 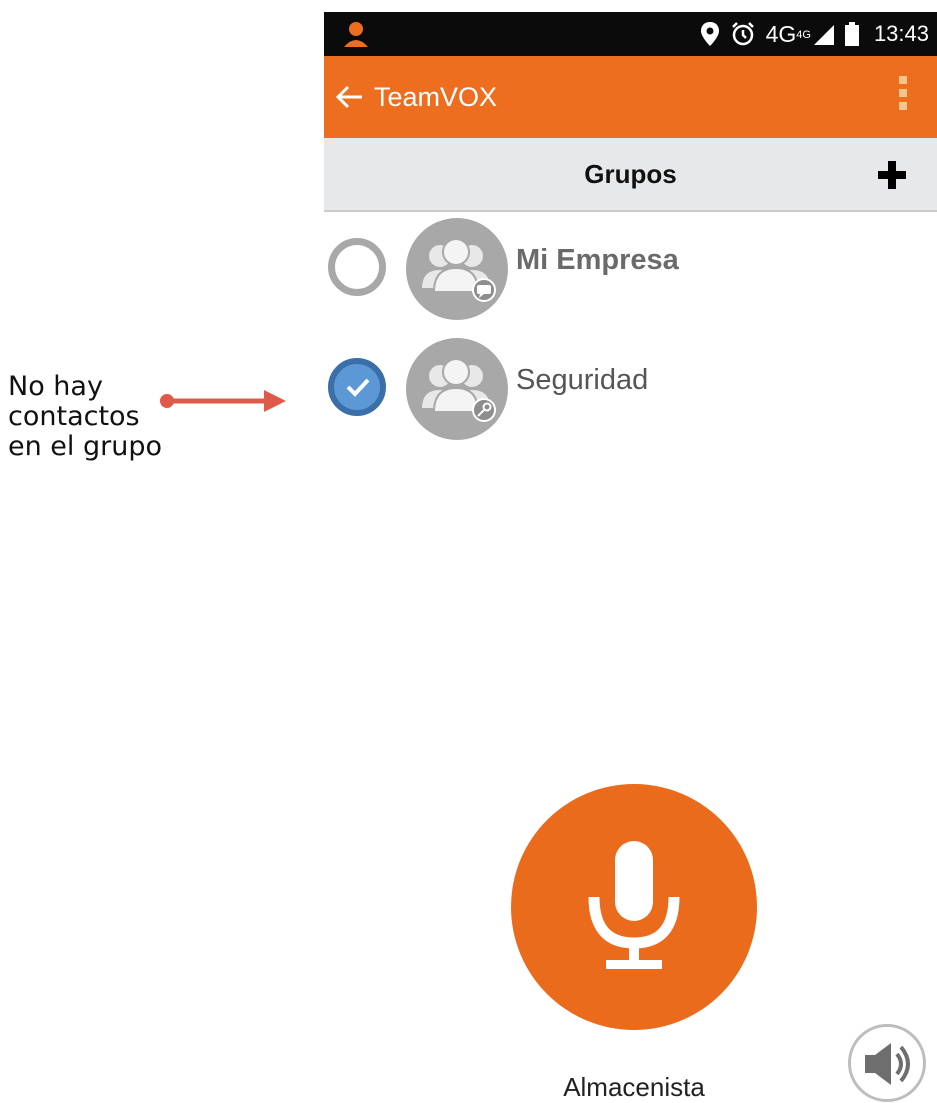 I want to click on back-arrow-icon, so click(x=349, y=97).